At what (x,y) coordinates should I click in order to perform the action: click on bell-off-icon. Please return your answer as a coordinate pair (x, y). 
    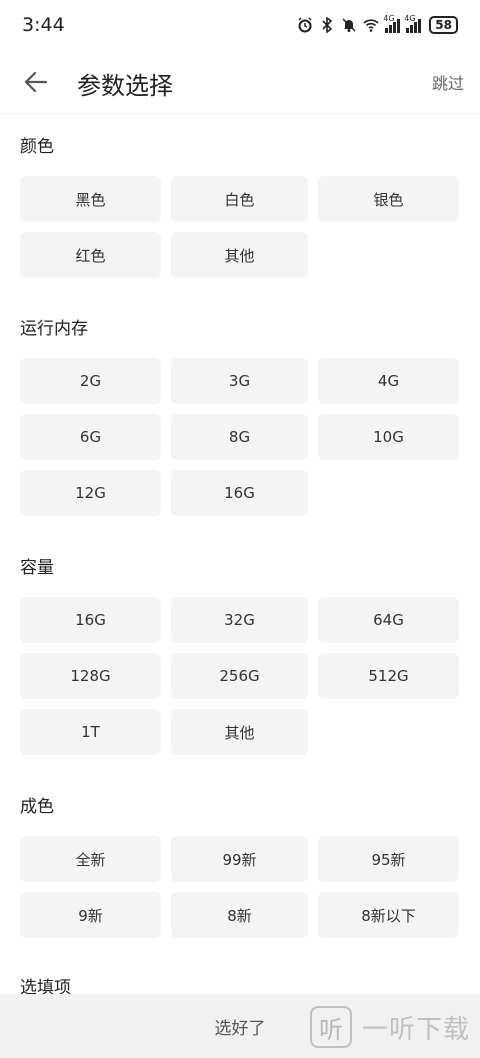
    Looking at the image, I should click on (349, 25).